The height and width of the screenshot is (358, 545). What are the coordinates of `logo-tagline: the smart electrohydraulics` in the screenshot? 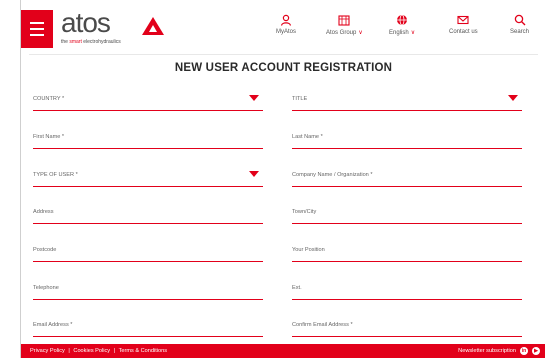 It's located at (91, 42).